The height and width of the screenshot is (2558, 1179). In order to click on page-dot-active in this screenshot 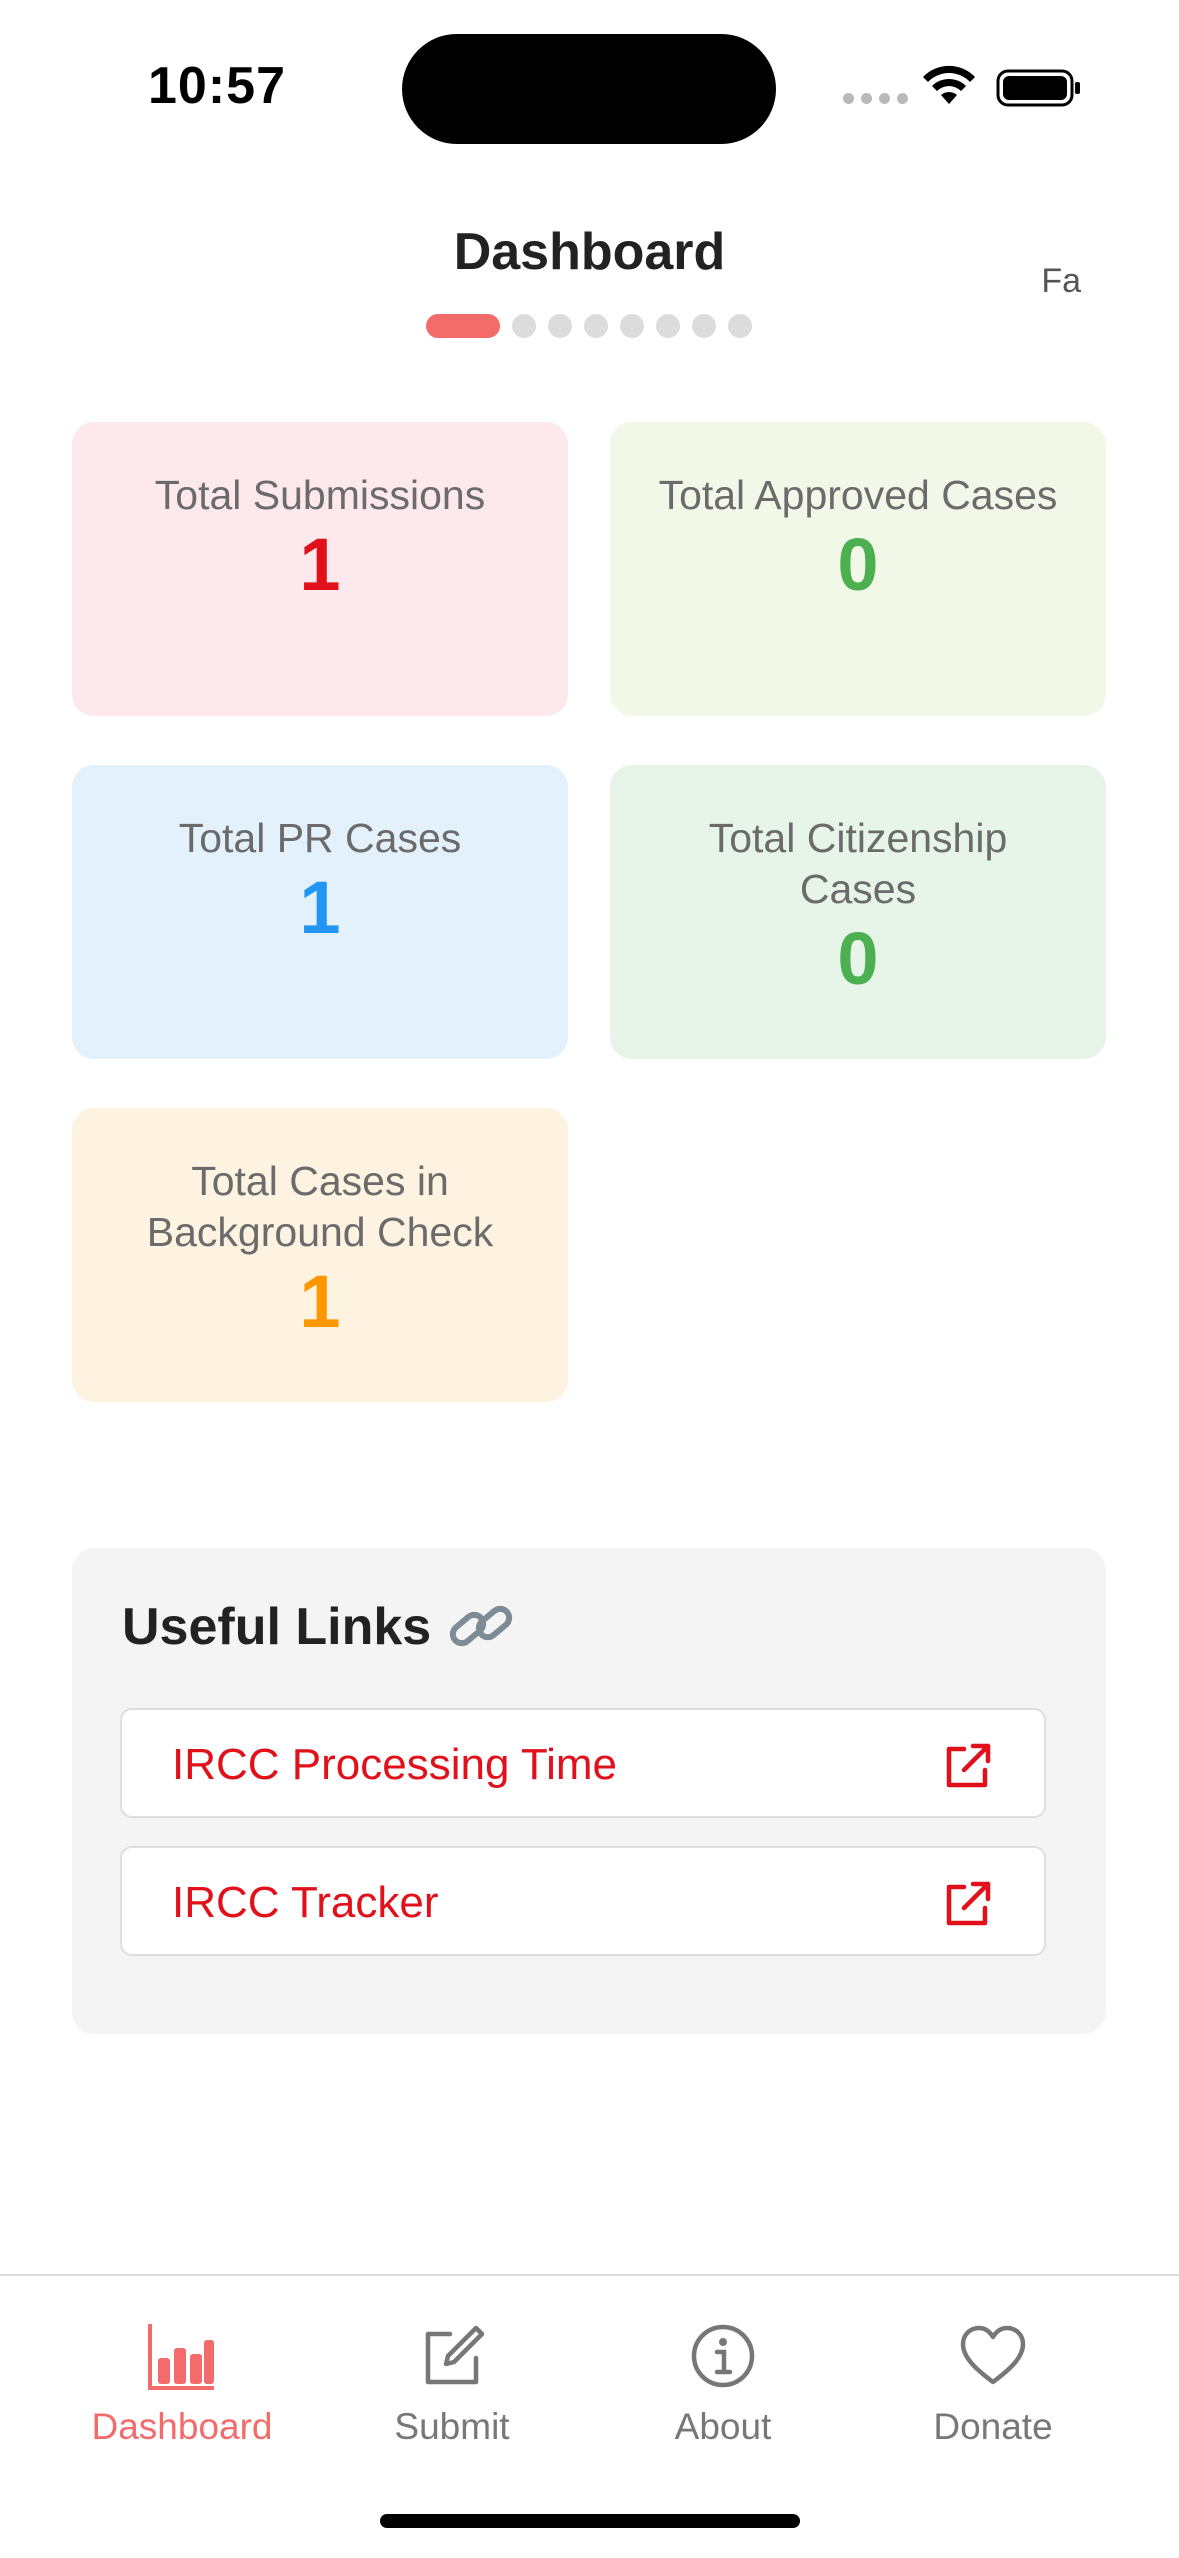, I will do `click(463, 326)`.